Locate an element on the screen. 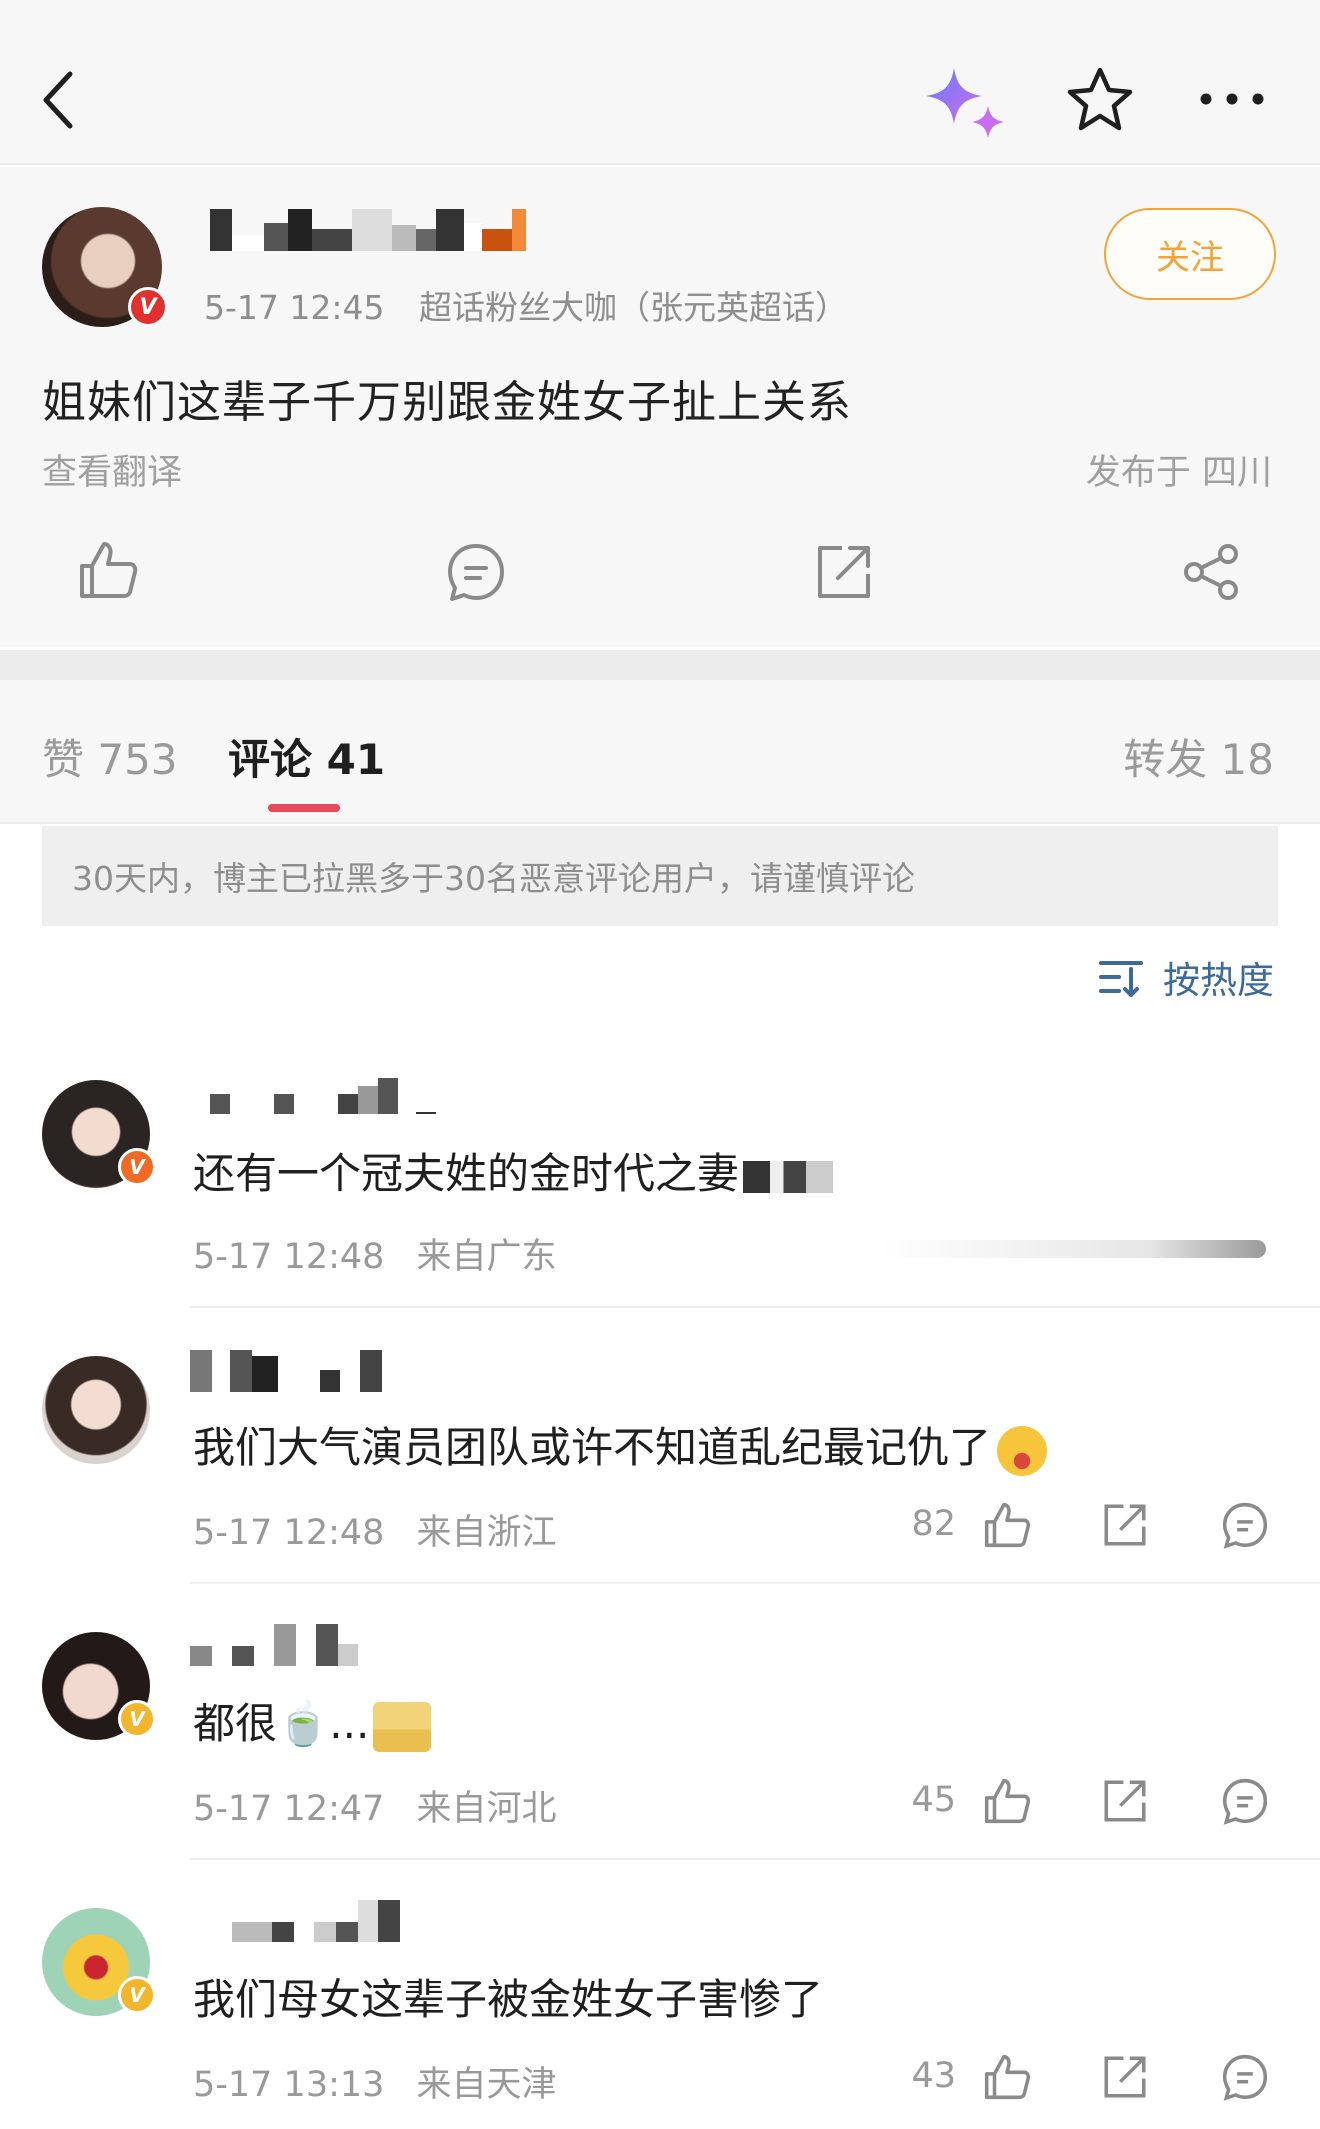 The width and height of the screenshot is (1320, 2129). sort-label: 按热度 is located at coordinates (1218, 980).